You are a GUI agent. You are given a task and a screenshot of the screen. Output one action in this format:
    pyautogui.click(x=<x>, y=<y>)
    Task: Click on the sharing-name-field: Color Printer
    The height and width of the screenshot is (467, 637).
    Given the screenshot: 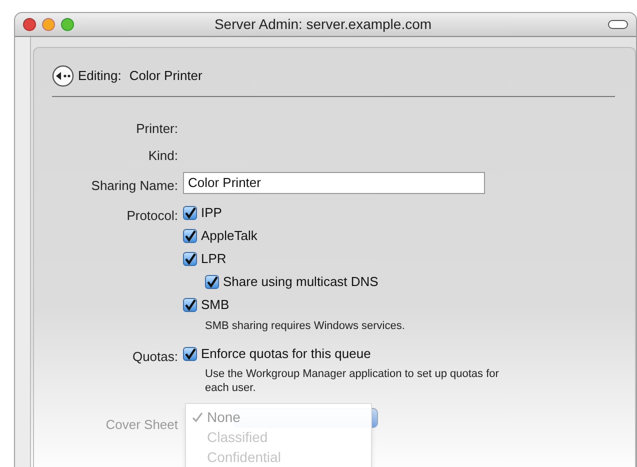 What is the action you would take?
    pyautogui.click(x=334, y=183)
    